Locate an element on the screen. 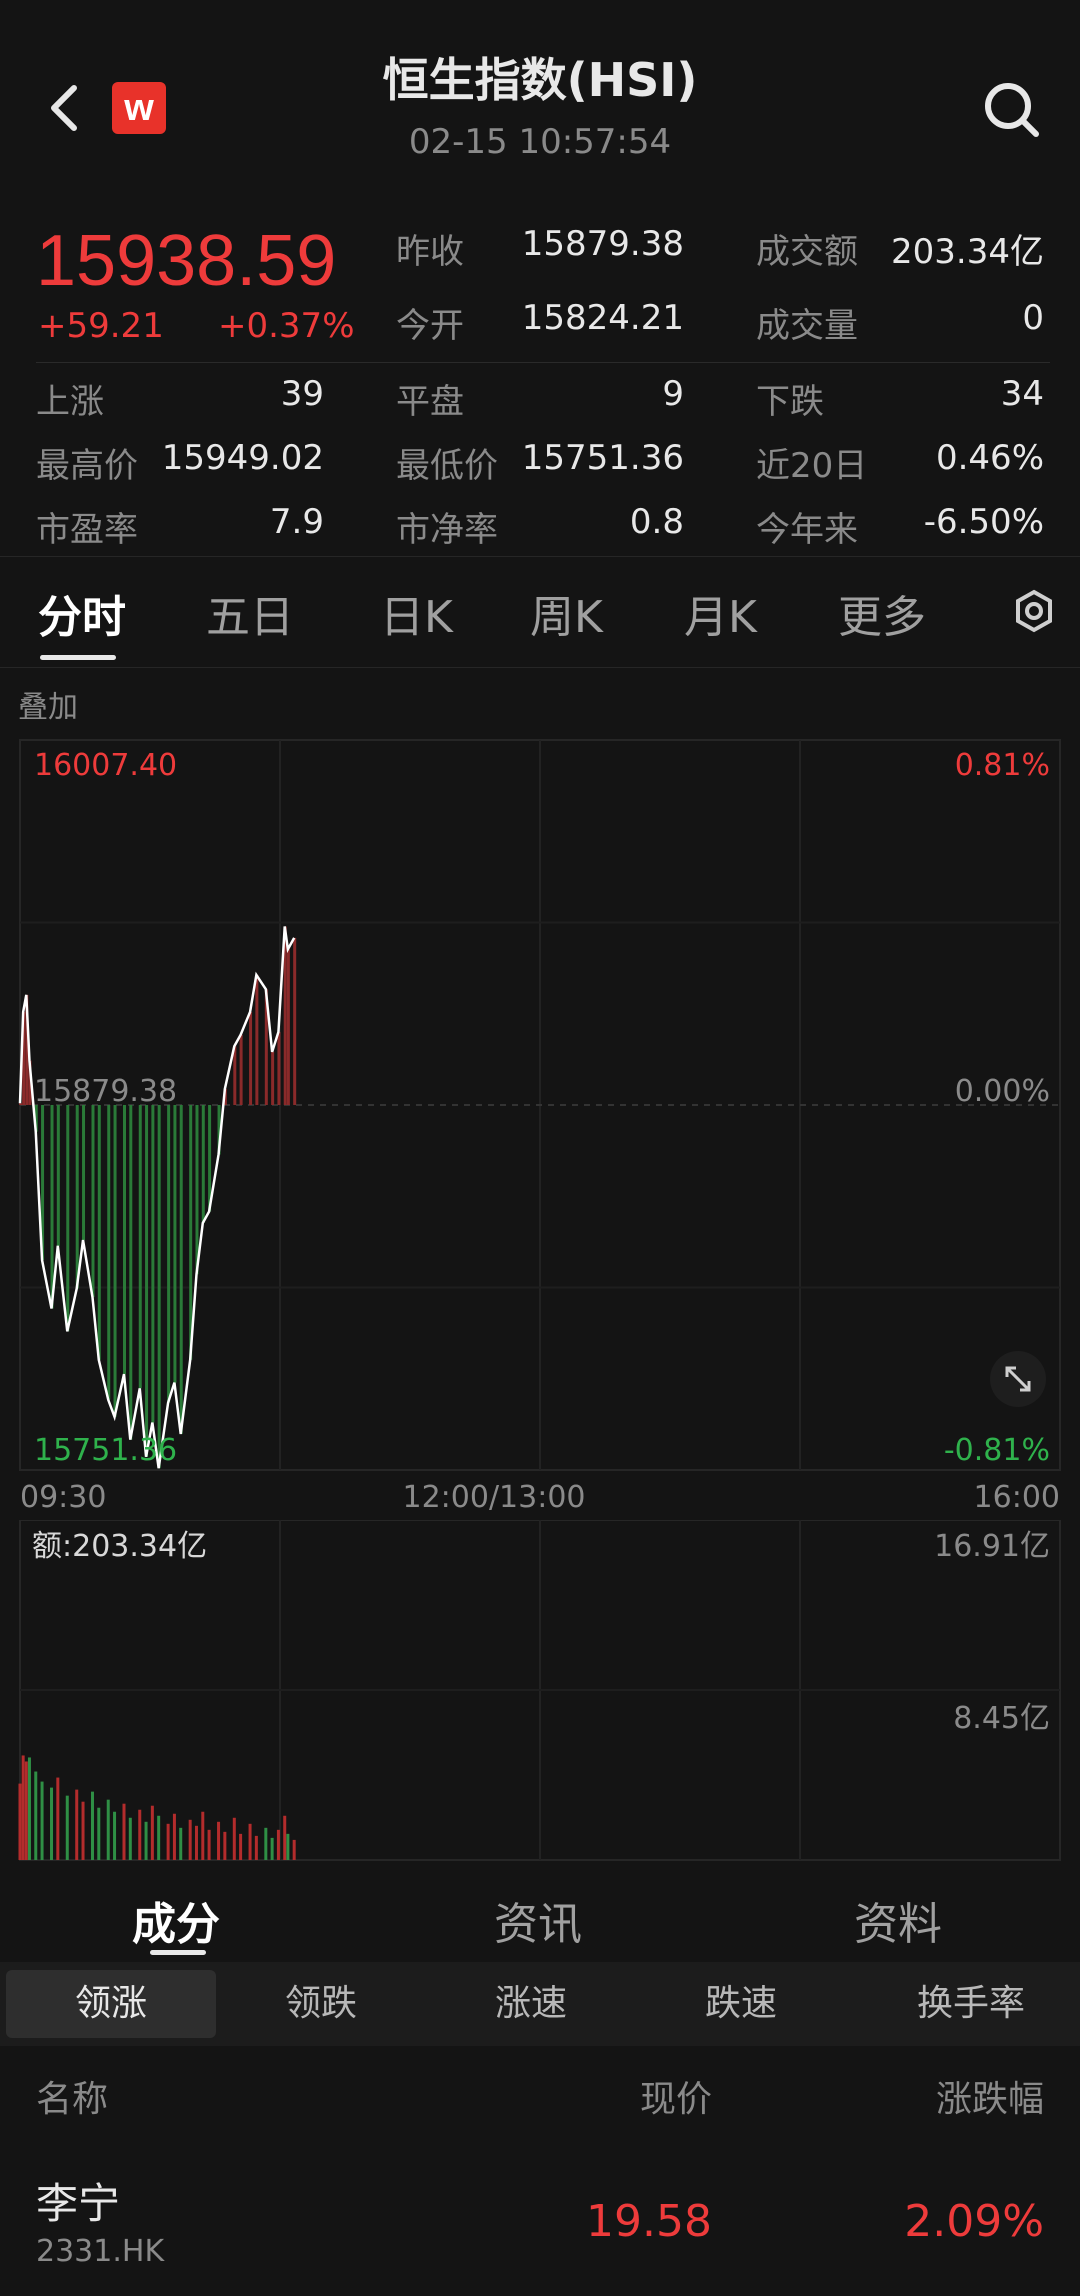 This screenshot has height=2296, width=1080. subtab-turnover-rate: 换手率 is located at coordinates (971, 2004).